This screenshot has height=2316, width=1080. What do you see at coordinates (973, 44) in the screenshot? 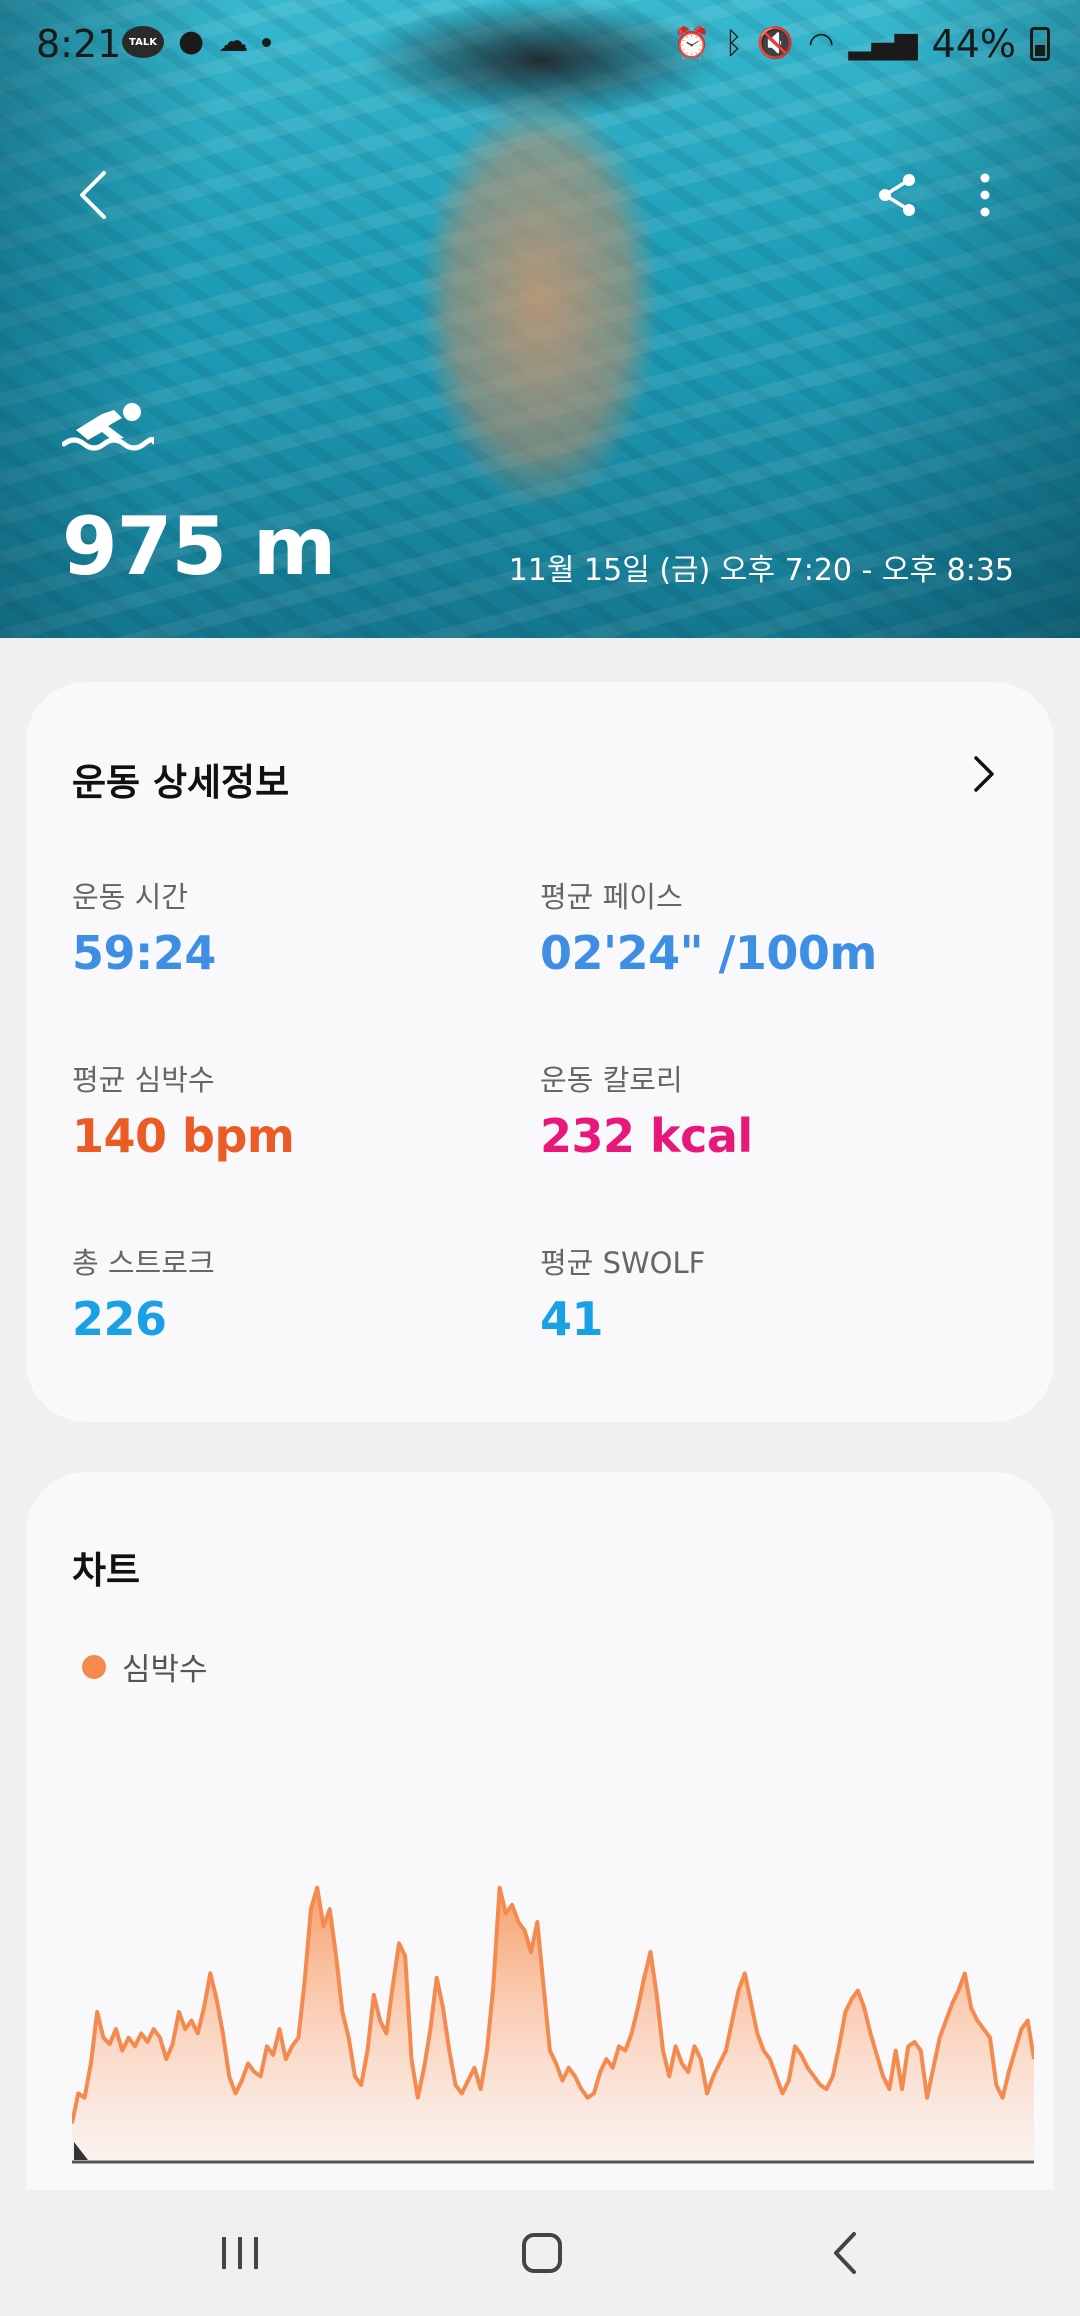
I see `battery-percent: 44%` at bounding box center [973, 44].